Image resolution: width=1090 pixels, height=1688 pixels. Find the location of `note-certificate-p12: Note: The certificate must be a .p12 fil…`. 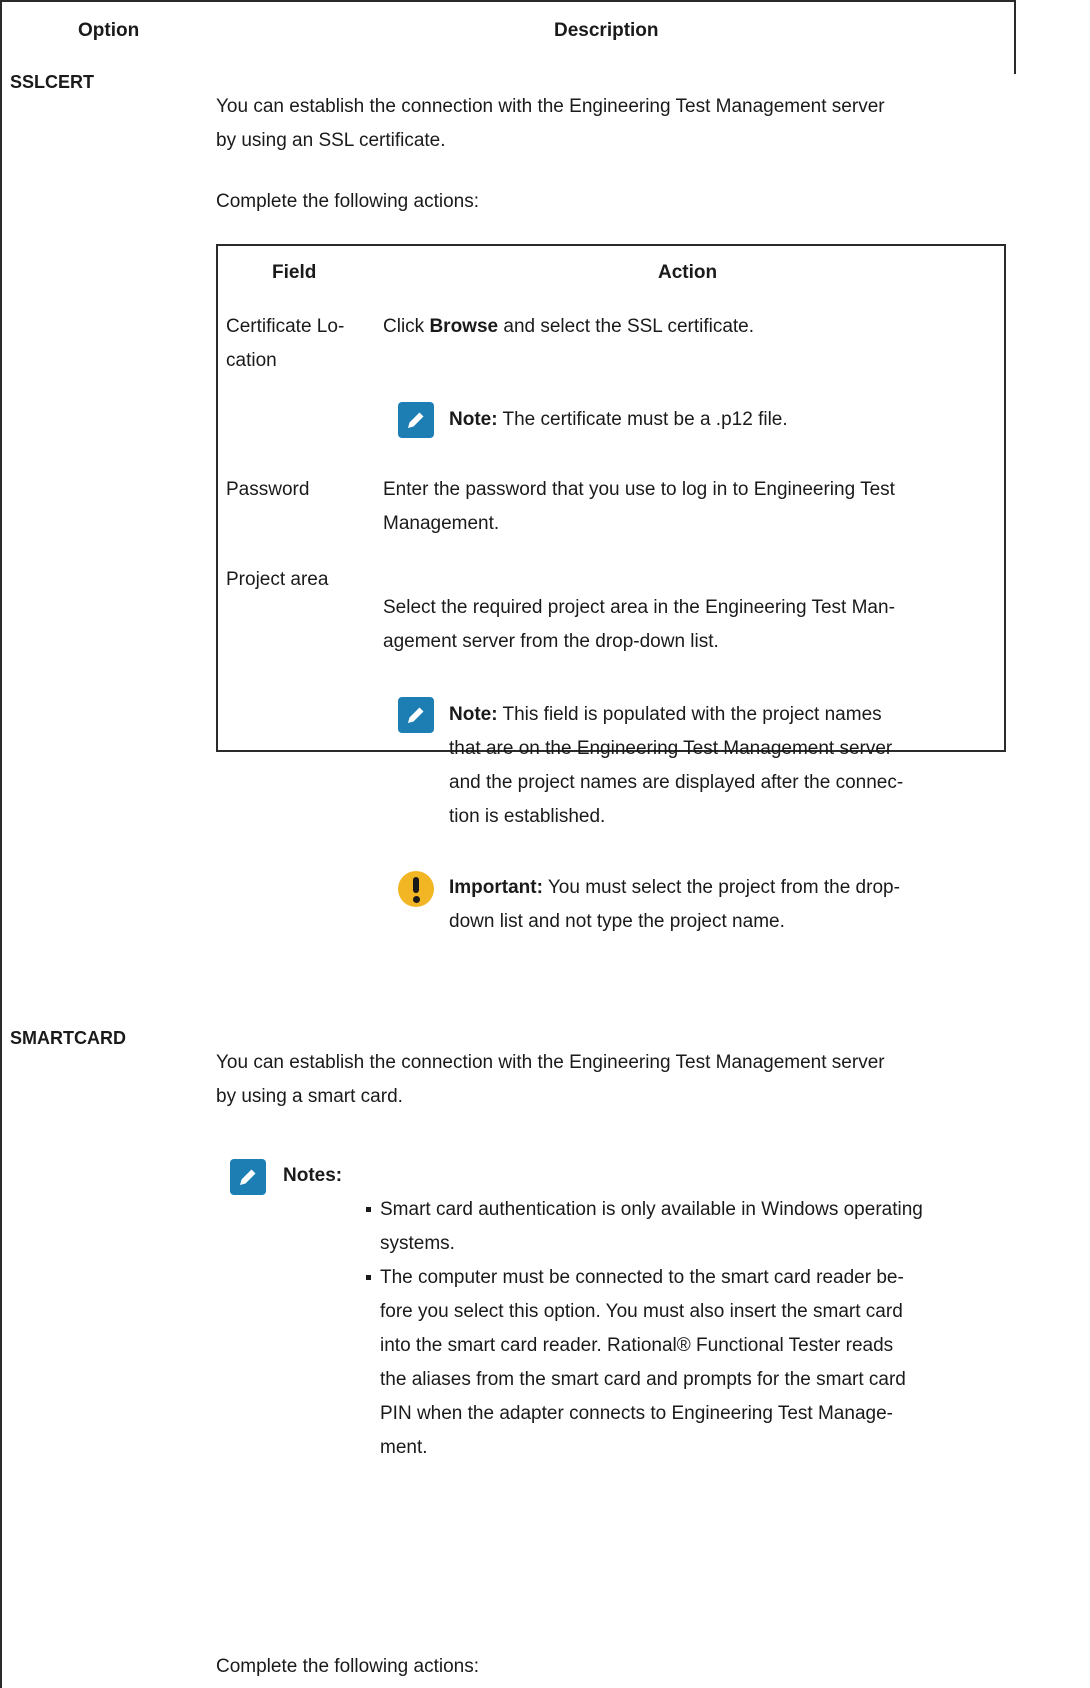

note-certificate-p12: Note: The certificate must be a .p12 fil… is located at coordinates (618, 419).